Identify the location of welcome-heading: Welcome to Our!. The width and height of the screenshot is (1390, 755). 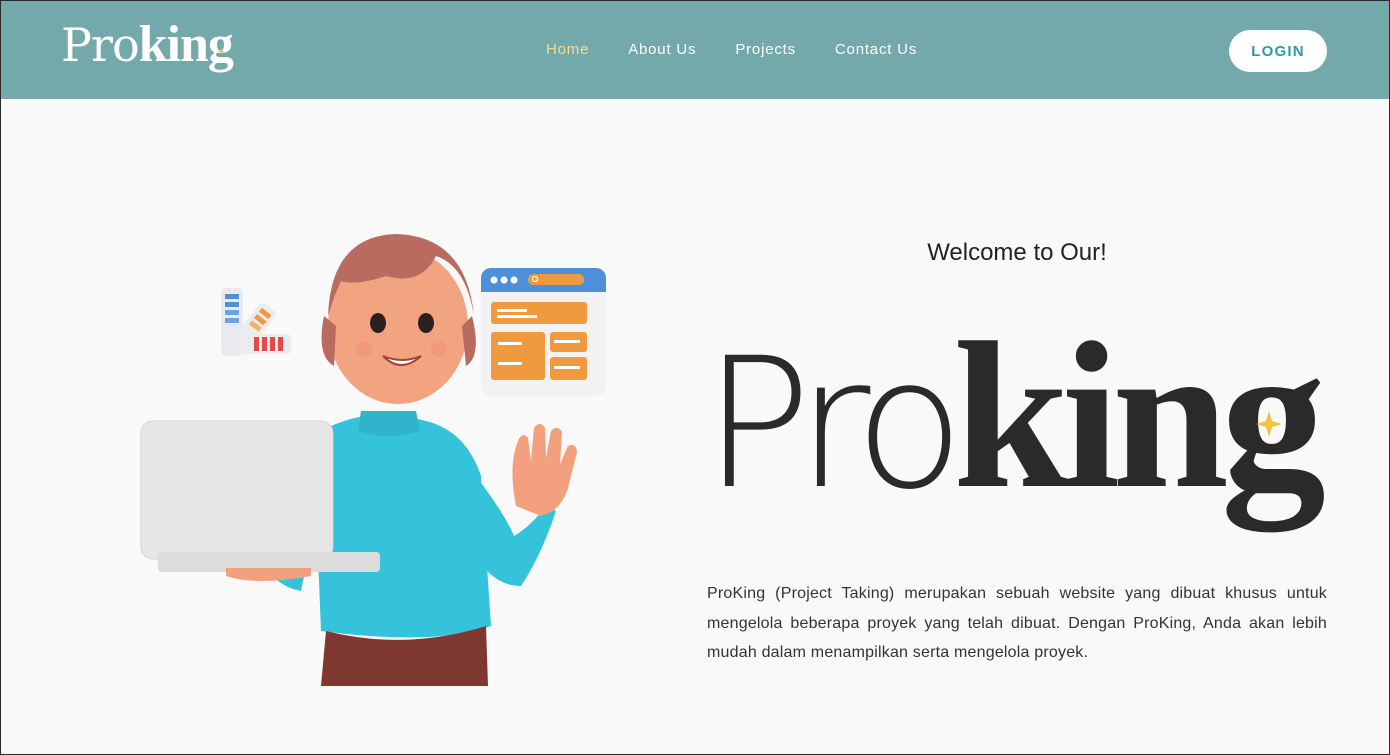
(1017, 252).